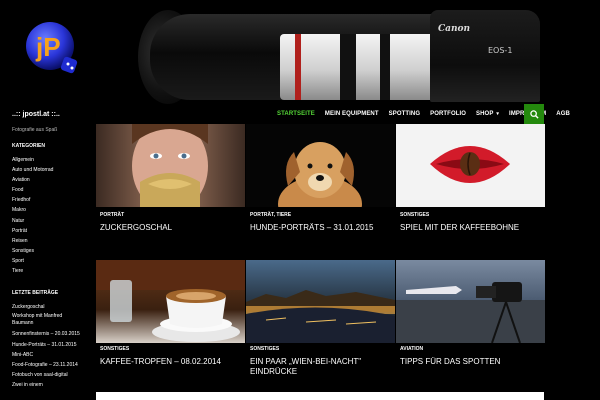 The width and height of the screenshot is (600, 400). I want to click on category-link: Sonstiges, so click(45, 251).